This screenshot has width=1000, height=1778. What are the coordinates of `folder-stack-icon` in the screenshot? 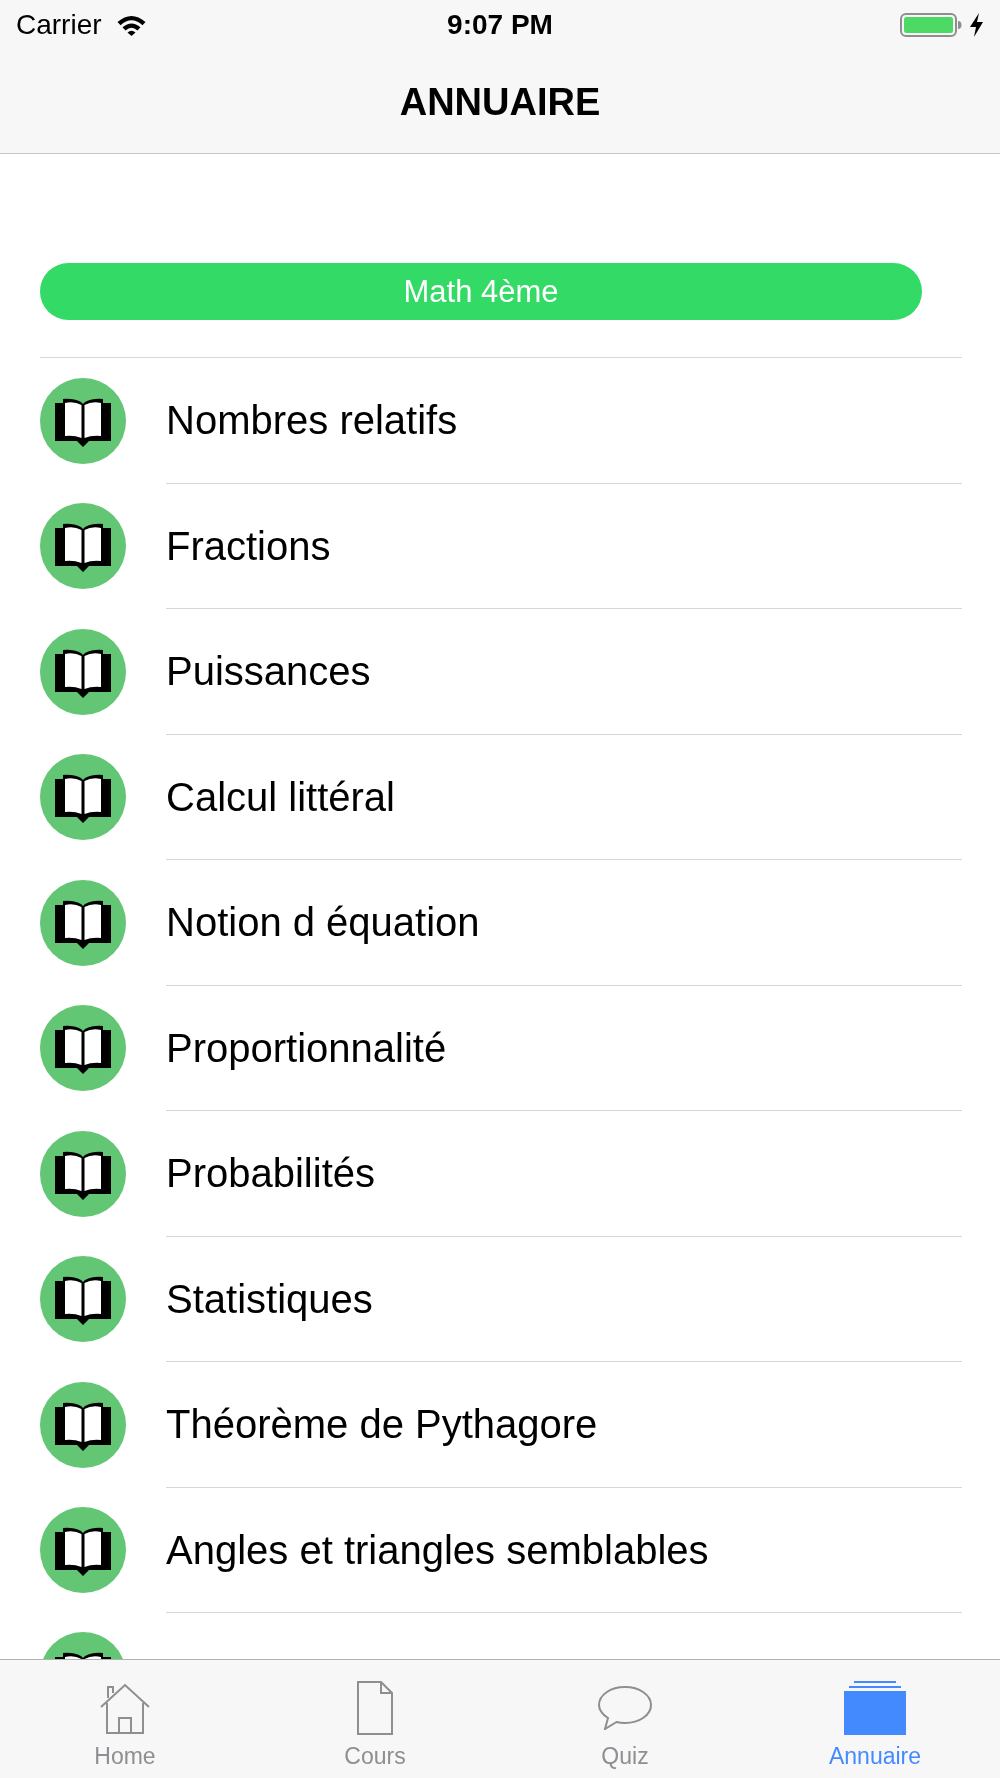 It's located at (875, 1708).